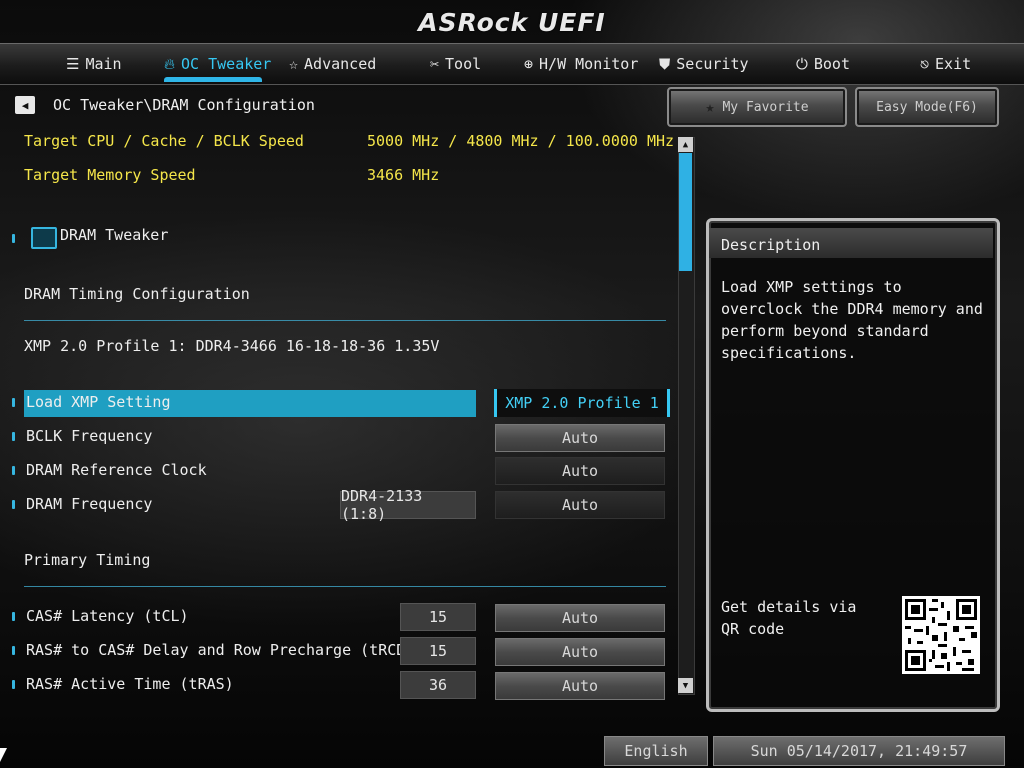  What do you see at coordinates (184, 105) in the screenshot?
I see `breadcrumb: OC Tweaker\DRAM Configuration` at bounding box center [184, 105].